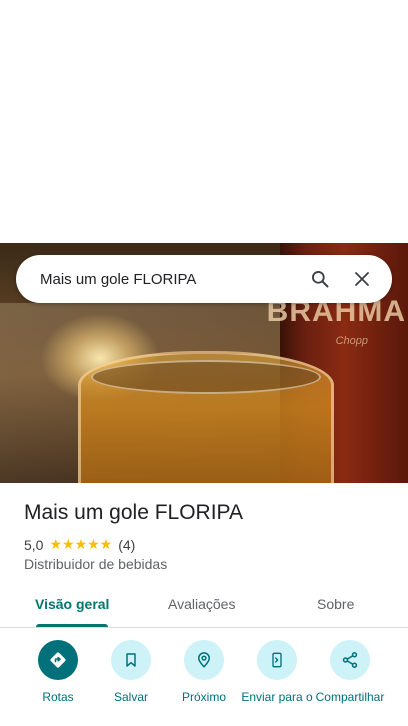 The height and width of the screenshot is (726, 408). I want to click on tab-overview: Visão geral, so click(72, 604).